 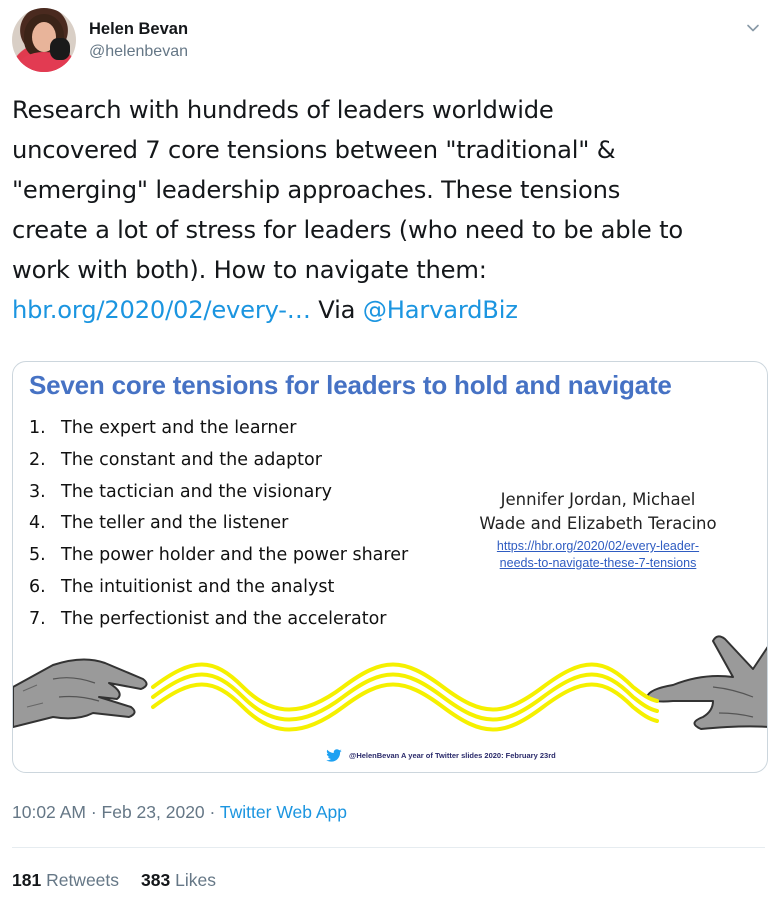 I want to click on list-item: 5. The power holder and the power sharer, so click(x=219, y=555).